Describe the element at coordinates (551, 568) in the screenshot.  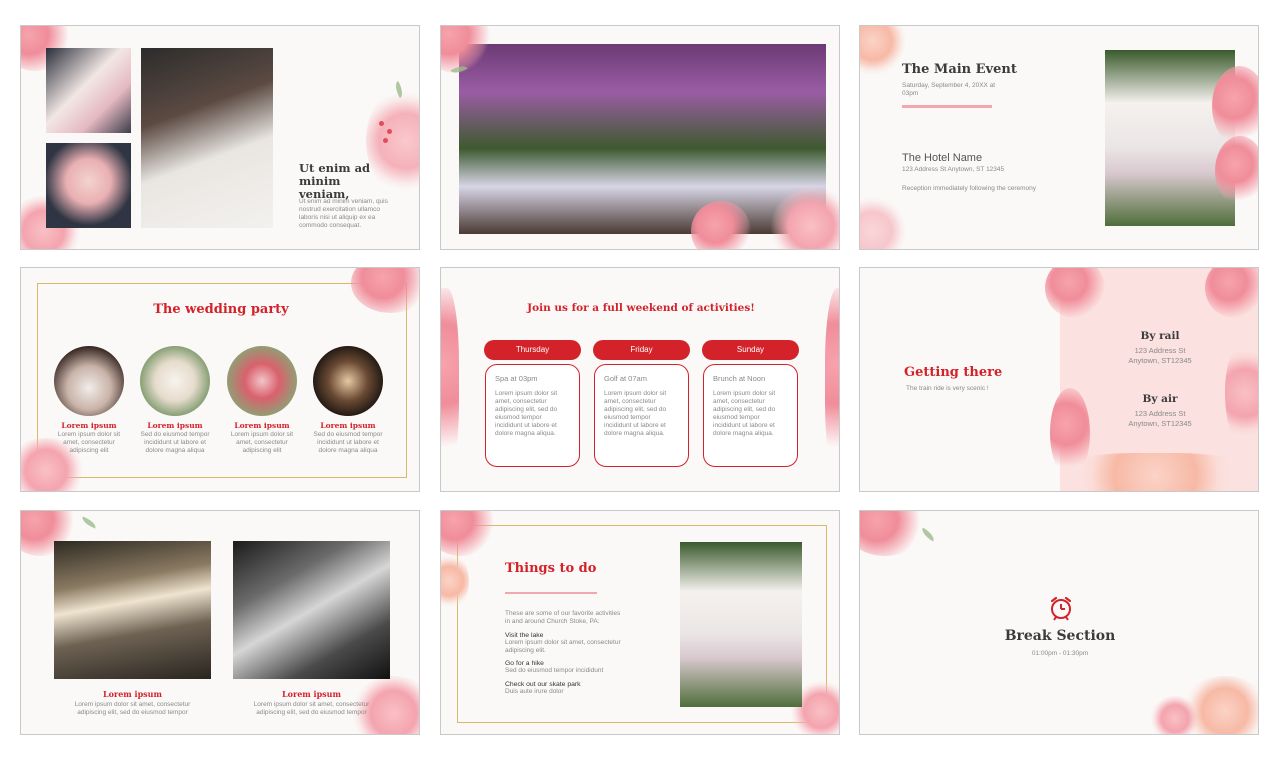
I see `things-title: Things to do` at that location.